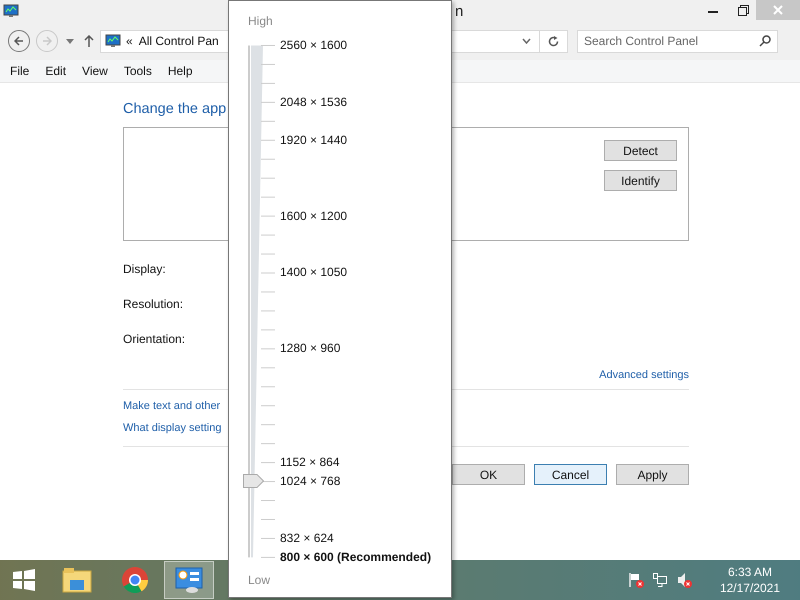 The height and width of the screenshot is (600, 800). What do you see at coordinates (750, 588) in the screenshot?
I see `clock-date: 12/17/2021` at bounding box center [750, 588].